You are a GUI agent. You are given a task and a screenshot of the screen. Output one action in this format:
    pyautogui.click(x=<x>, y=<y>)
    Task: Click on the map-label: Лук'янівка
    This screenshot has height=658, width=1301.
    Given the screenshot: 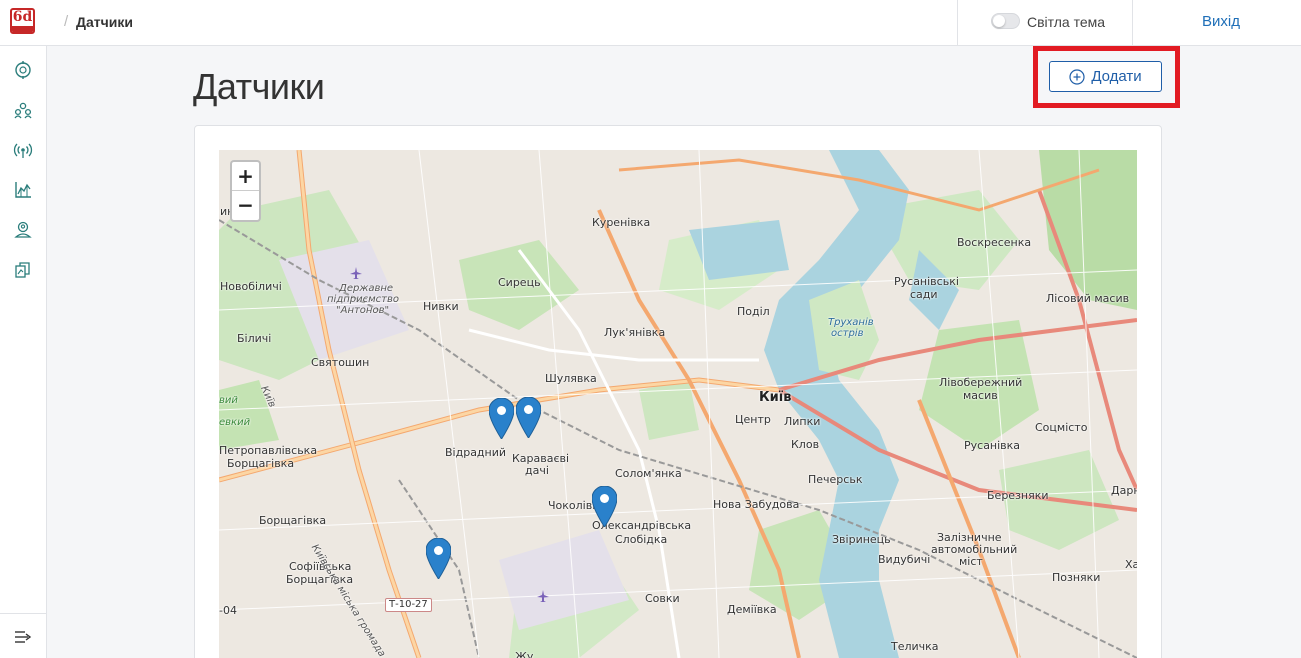 What is the action you would take?
    pyautogui.click(x=635, y=332)
    